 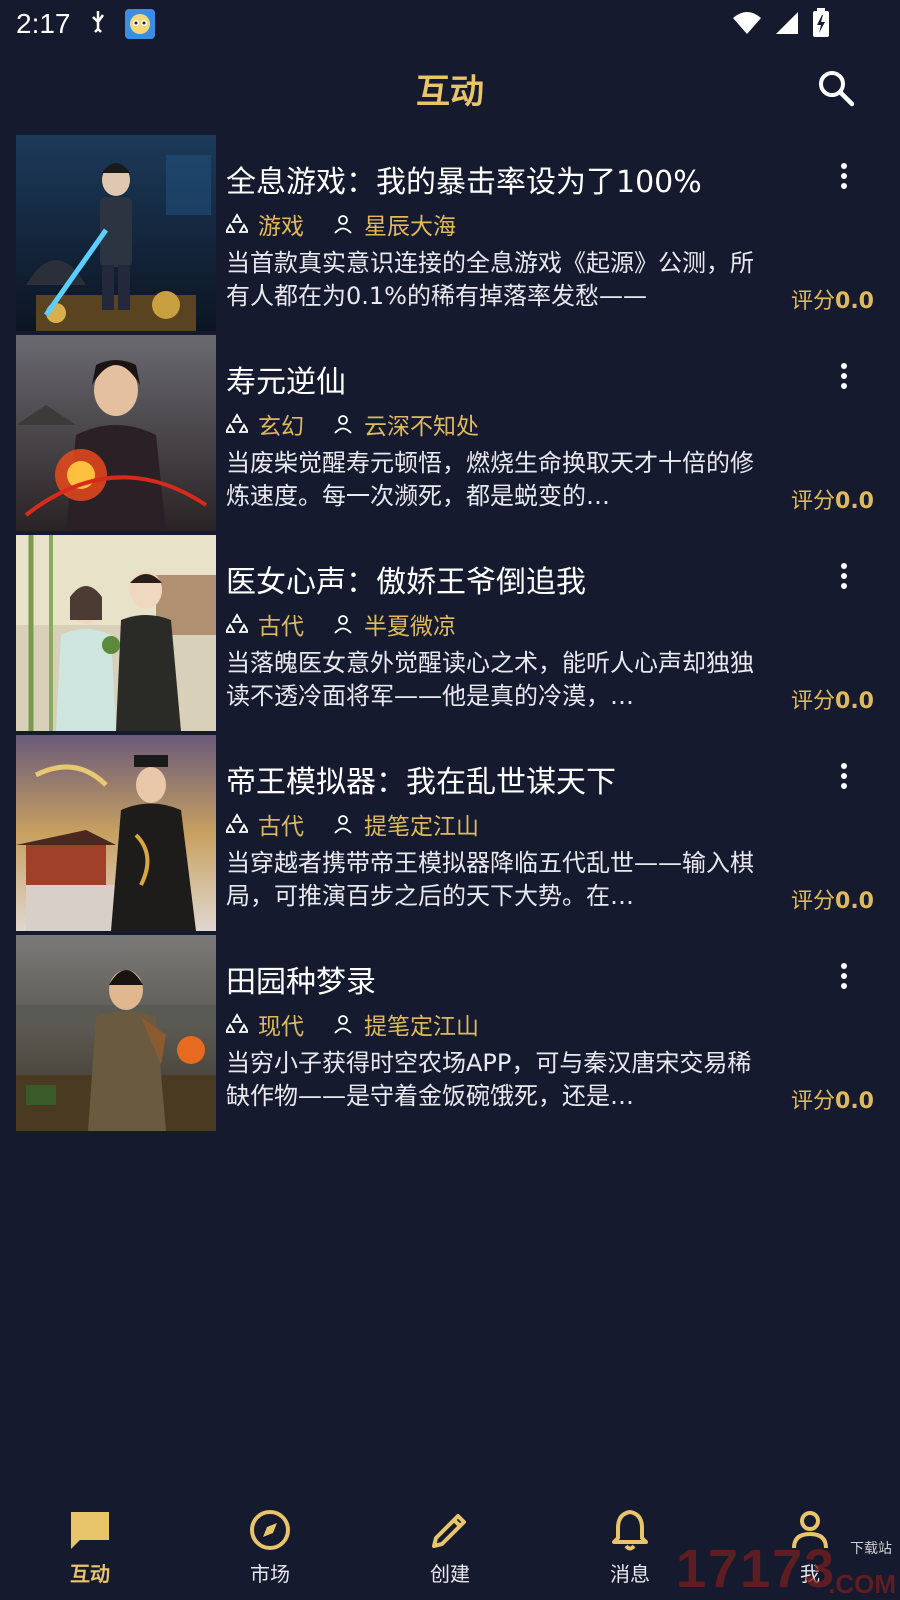 What do you see at coordinates (90, 1550) in the screenshot?
I see `nav-tab-interact: 互动` at bounding box center [90, 1550].